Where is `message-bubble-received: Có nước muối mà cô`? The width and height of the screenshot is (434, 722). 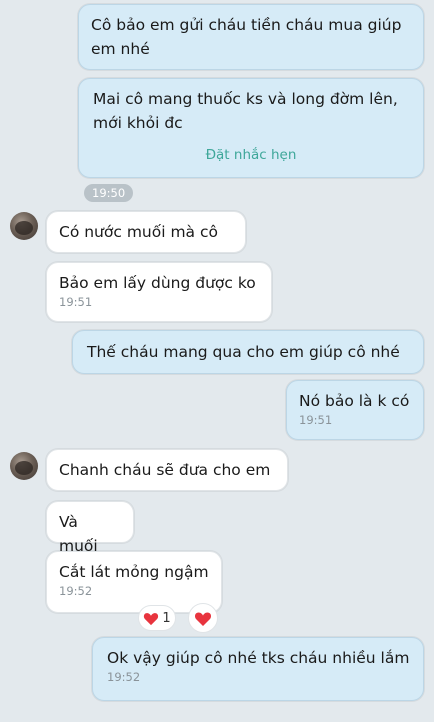
message-bubble-received: Có nước muối mà cô is located at coordinates (146, 232).